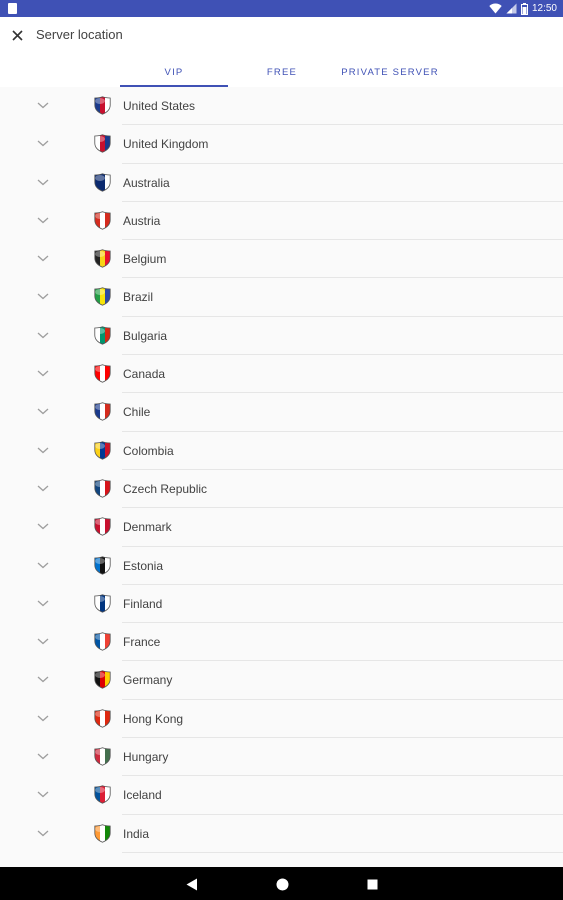 The image size is (563, 900). I want to click on navigation-bar, so click(281, 883).